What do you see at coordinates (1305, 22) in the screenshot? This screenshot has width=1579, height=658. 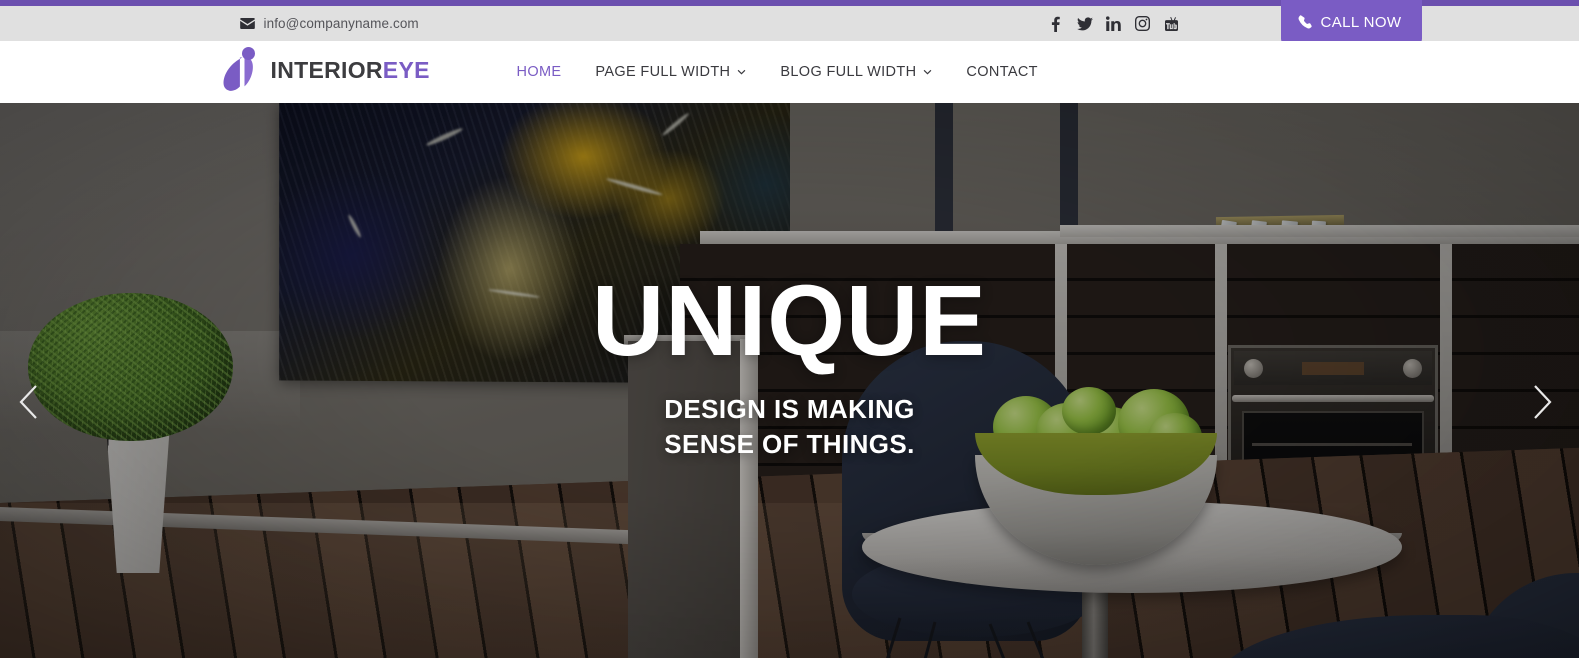 I see `phone-icon` at bounding box center [1305, 22].